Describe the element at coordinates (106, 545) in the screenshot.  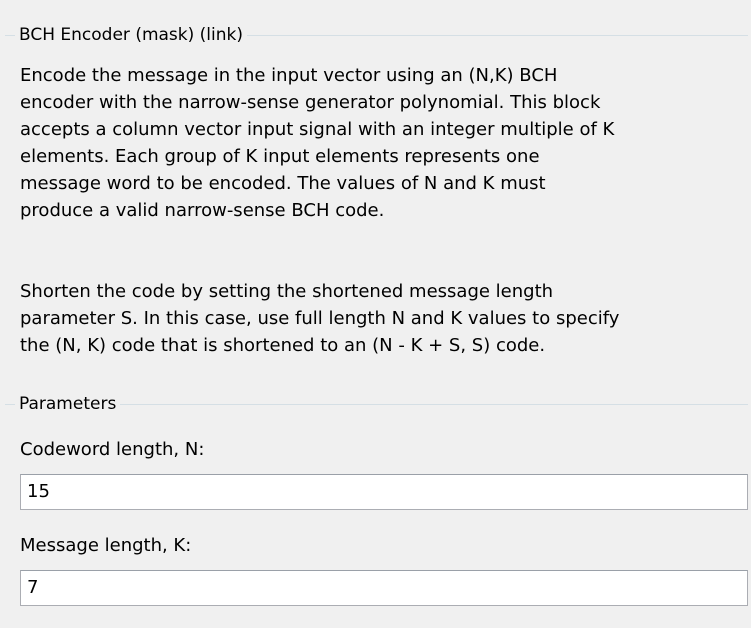
I see `message-length-label: Message length, K:` at that location.